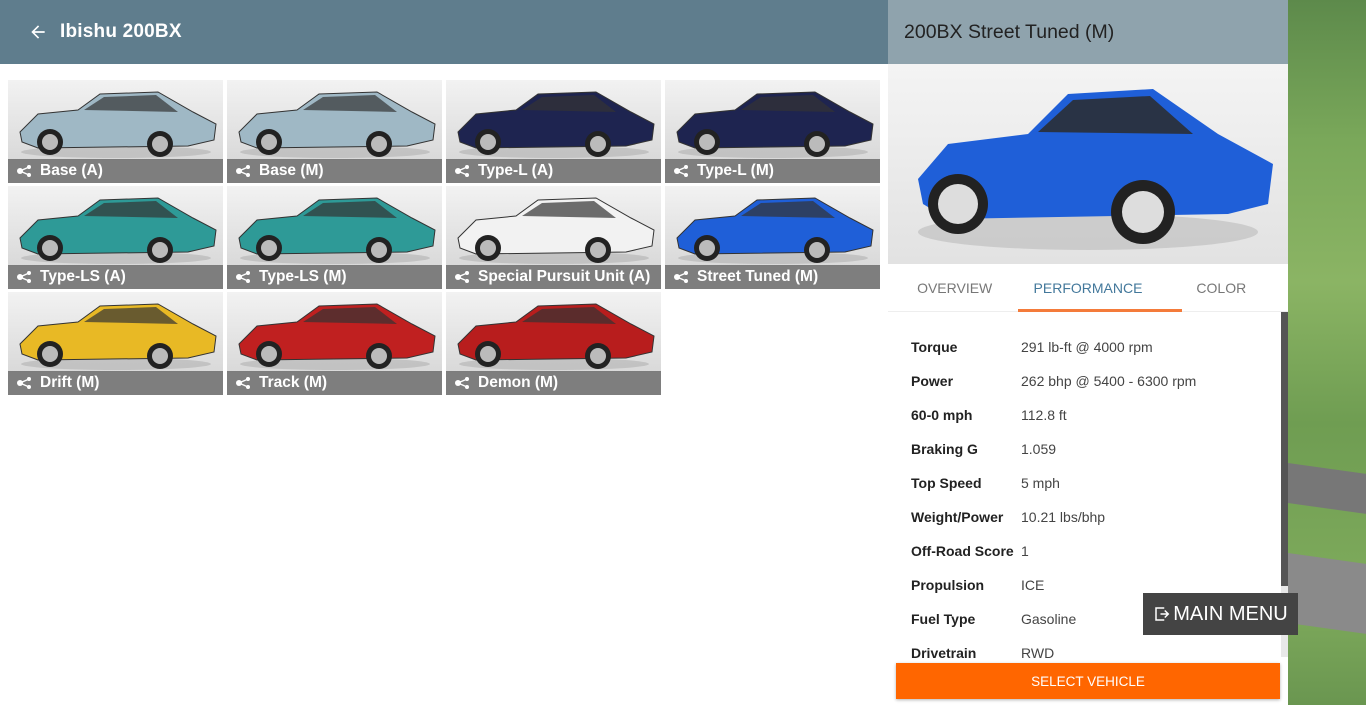 The width and height of the screenshot is (1366, 705). Describe the element at coordinates (1327, 352) in the screenshot. I see `game-background` at that location.